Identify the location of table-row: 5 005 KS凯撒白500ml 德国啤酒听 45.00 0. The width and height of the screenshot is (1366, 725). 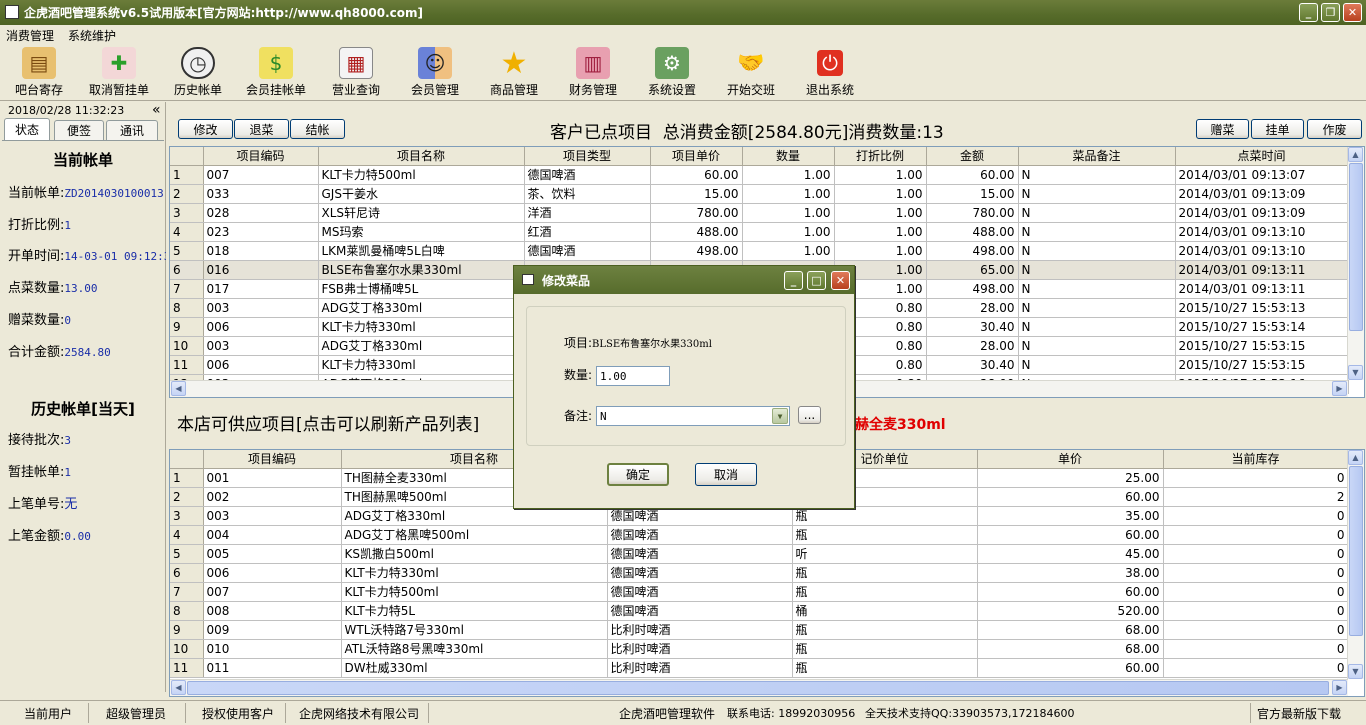
(759, 554).